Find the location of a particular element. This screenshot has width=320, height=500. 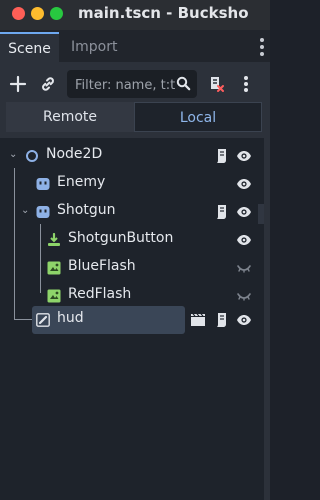

remote-local-toggle: Remote Local is located at coordinates (134, 117).